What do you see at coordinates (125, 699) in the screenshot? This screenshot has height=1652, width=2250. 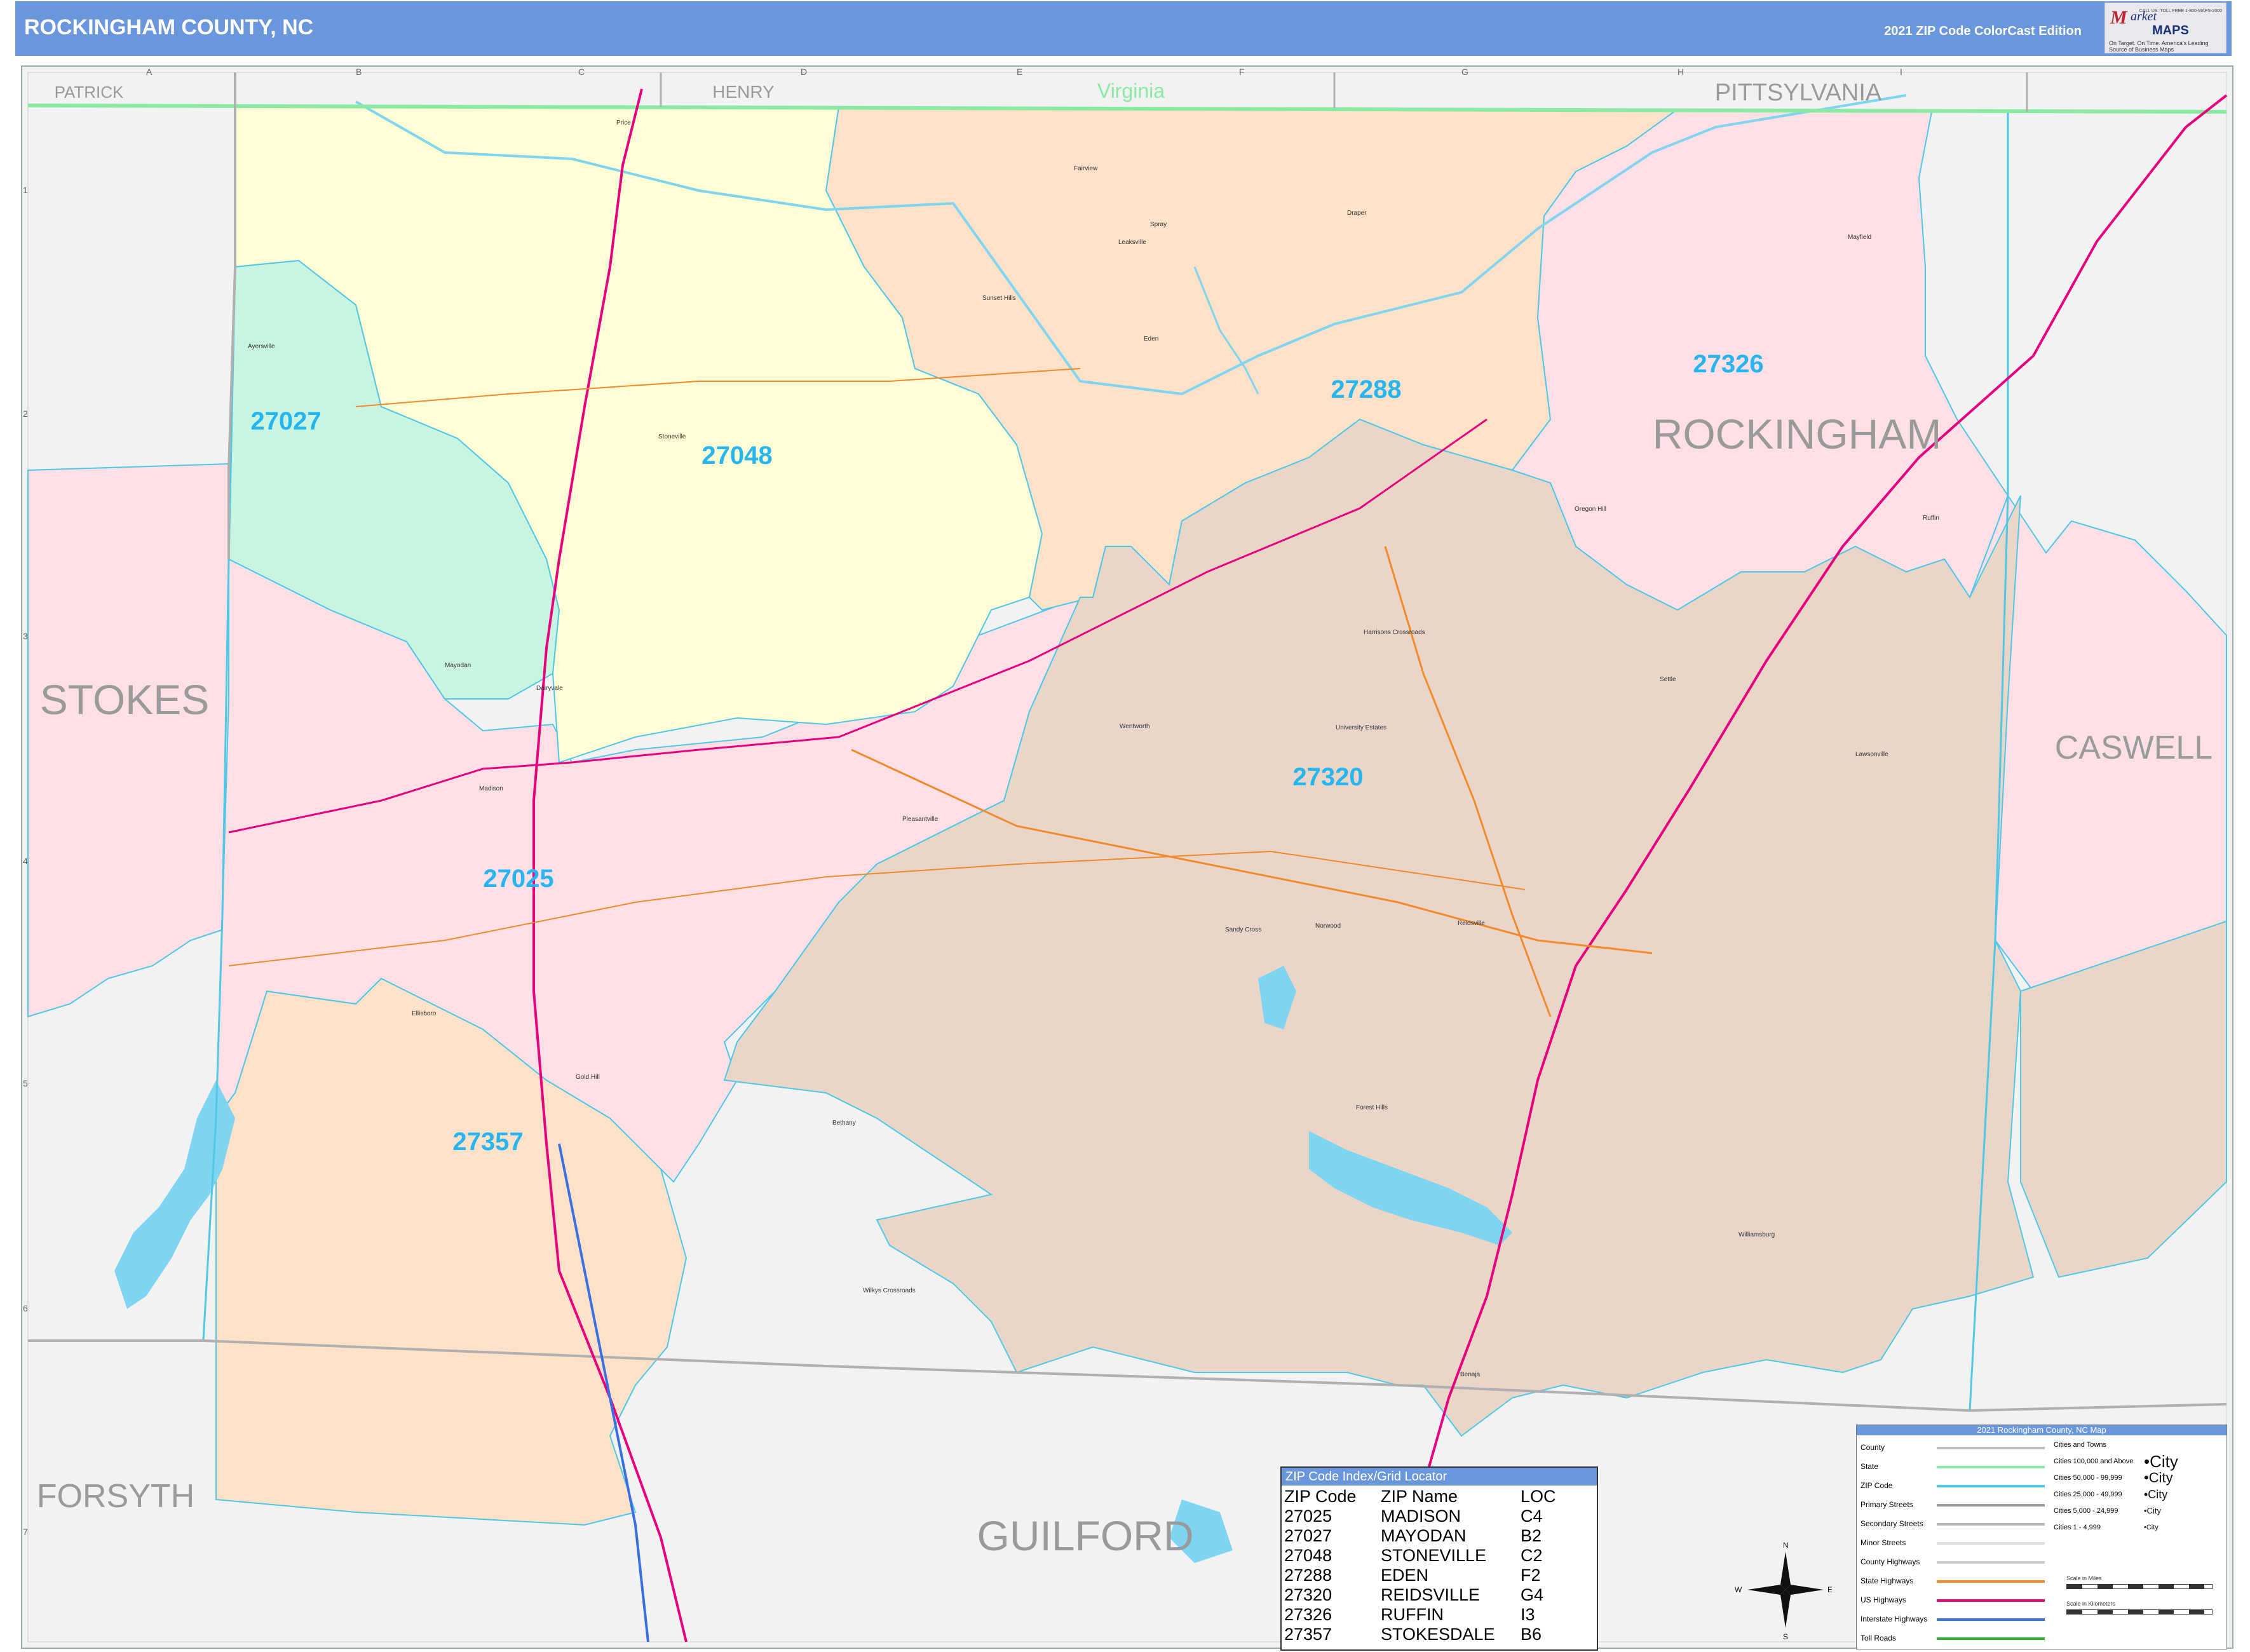 I see `county-label-stokes: STOKES` at bounding box center [125, 699].